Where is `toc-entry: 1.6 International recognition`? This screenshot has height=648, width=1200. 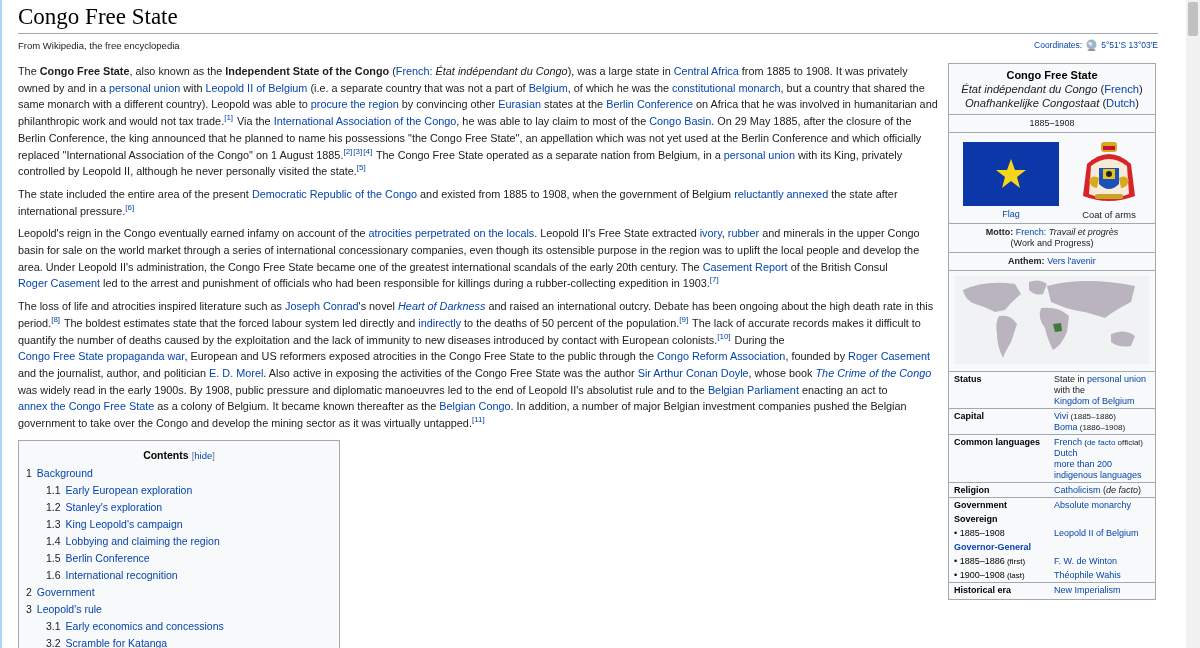 toc-entry: 1.6 International recognition is located at coordinates (112, 575).